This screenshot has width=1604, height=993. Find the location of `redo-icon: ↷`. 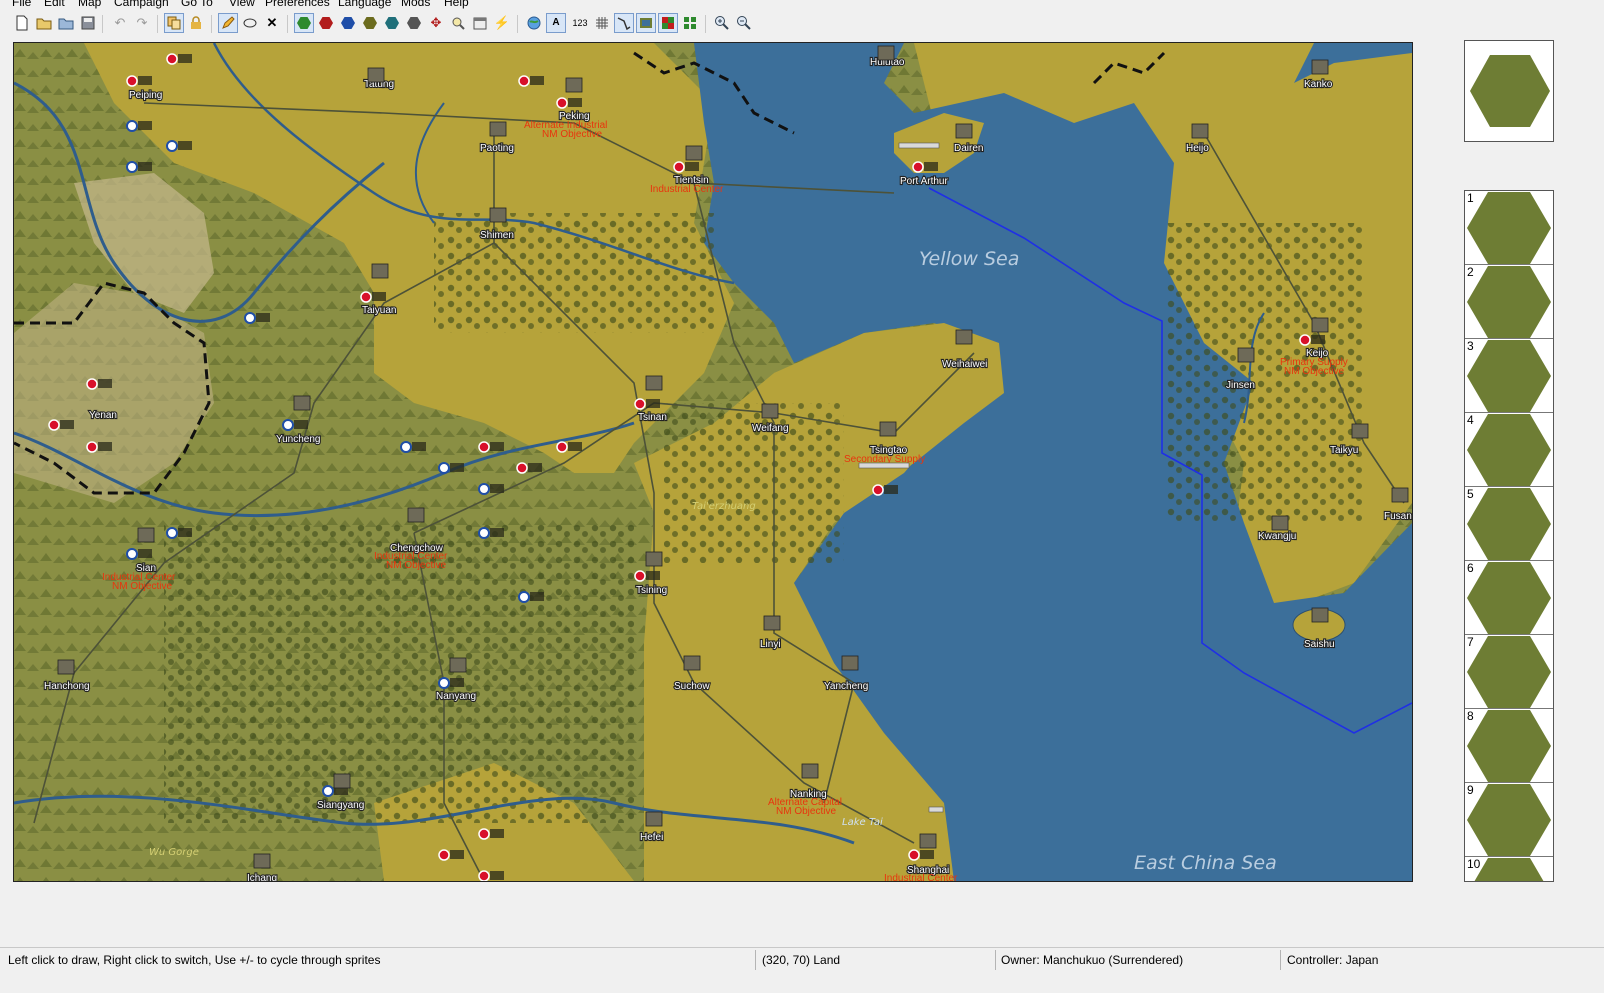

redo-icon: ↷ is located at coordinates (142, 23).